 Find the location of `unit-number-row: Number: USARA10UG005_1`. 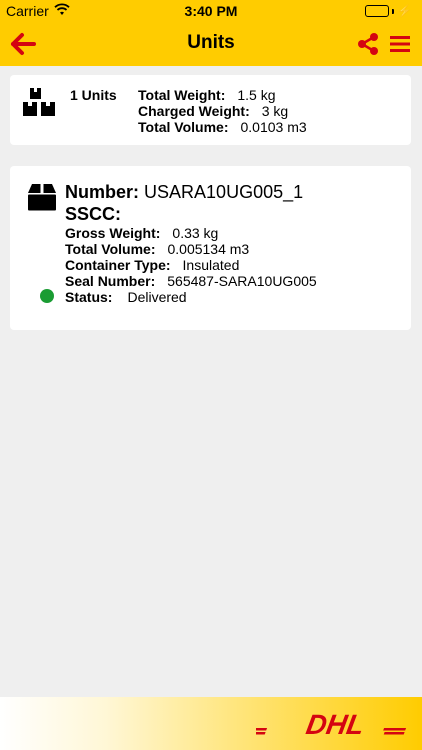

unit-number-row: Number: USARA10UG005_1 is located at coordinates (184, 192).